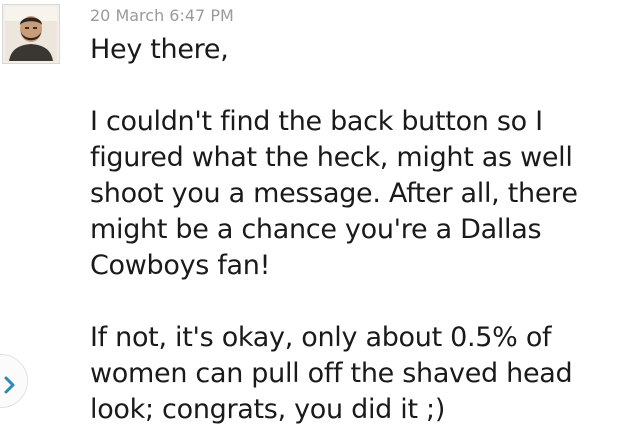 This screenshot has width=640, height=428. I want to click on message-timestamp: 20 March 6:47 PM, so click(162, 15).